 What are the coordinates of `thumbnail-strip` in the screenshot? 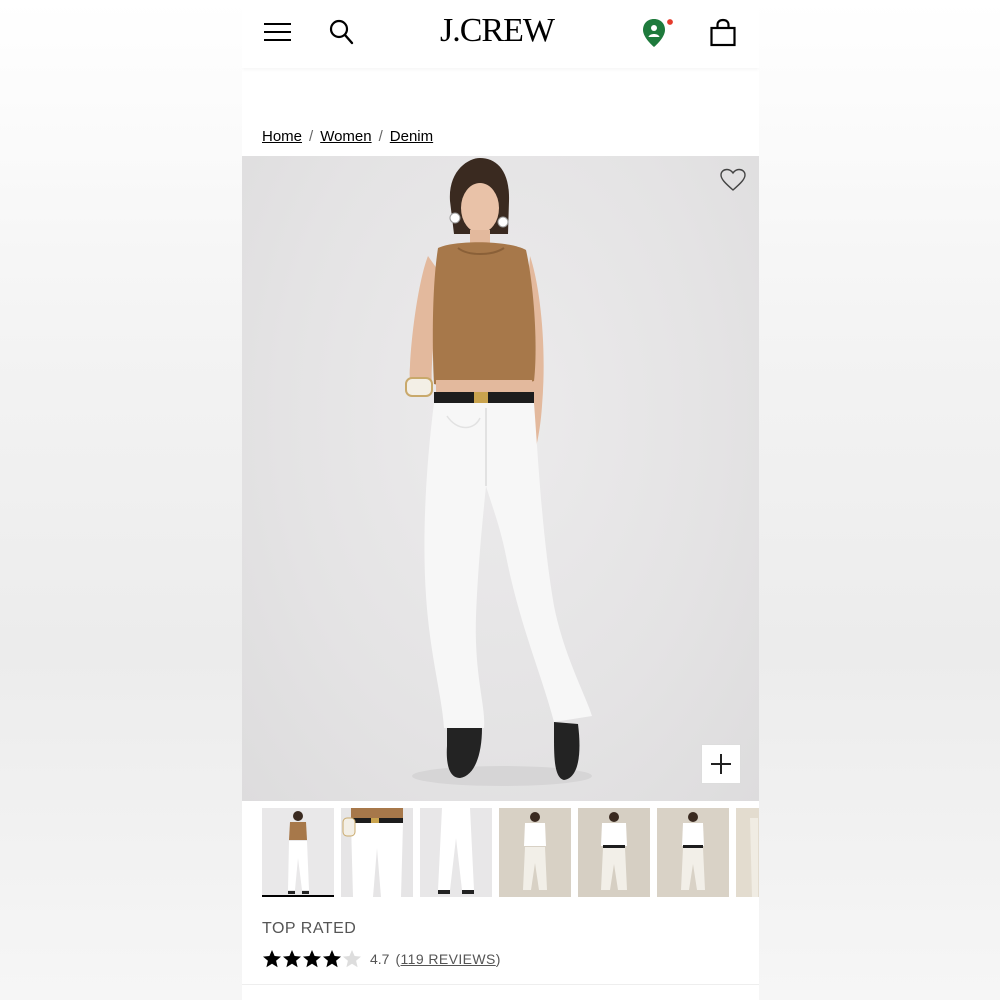 It's located at (500, 854).